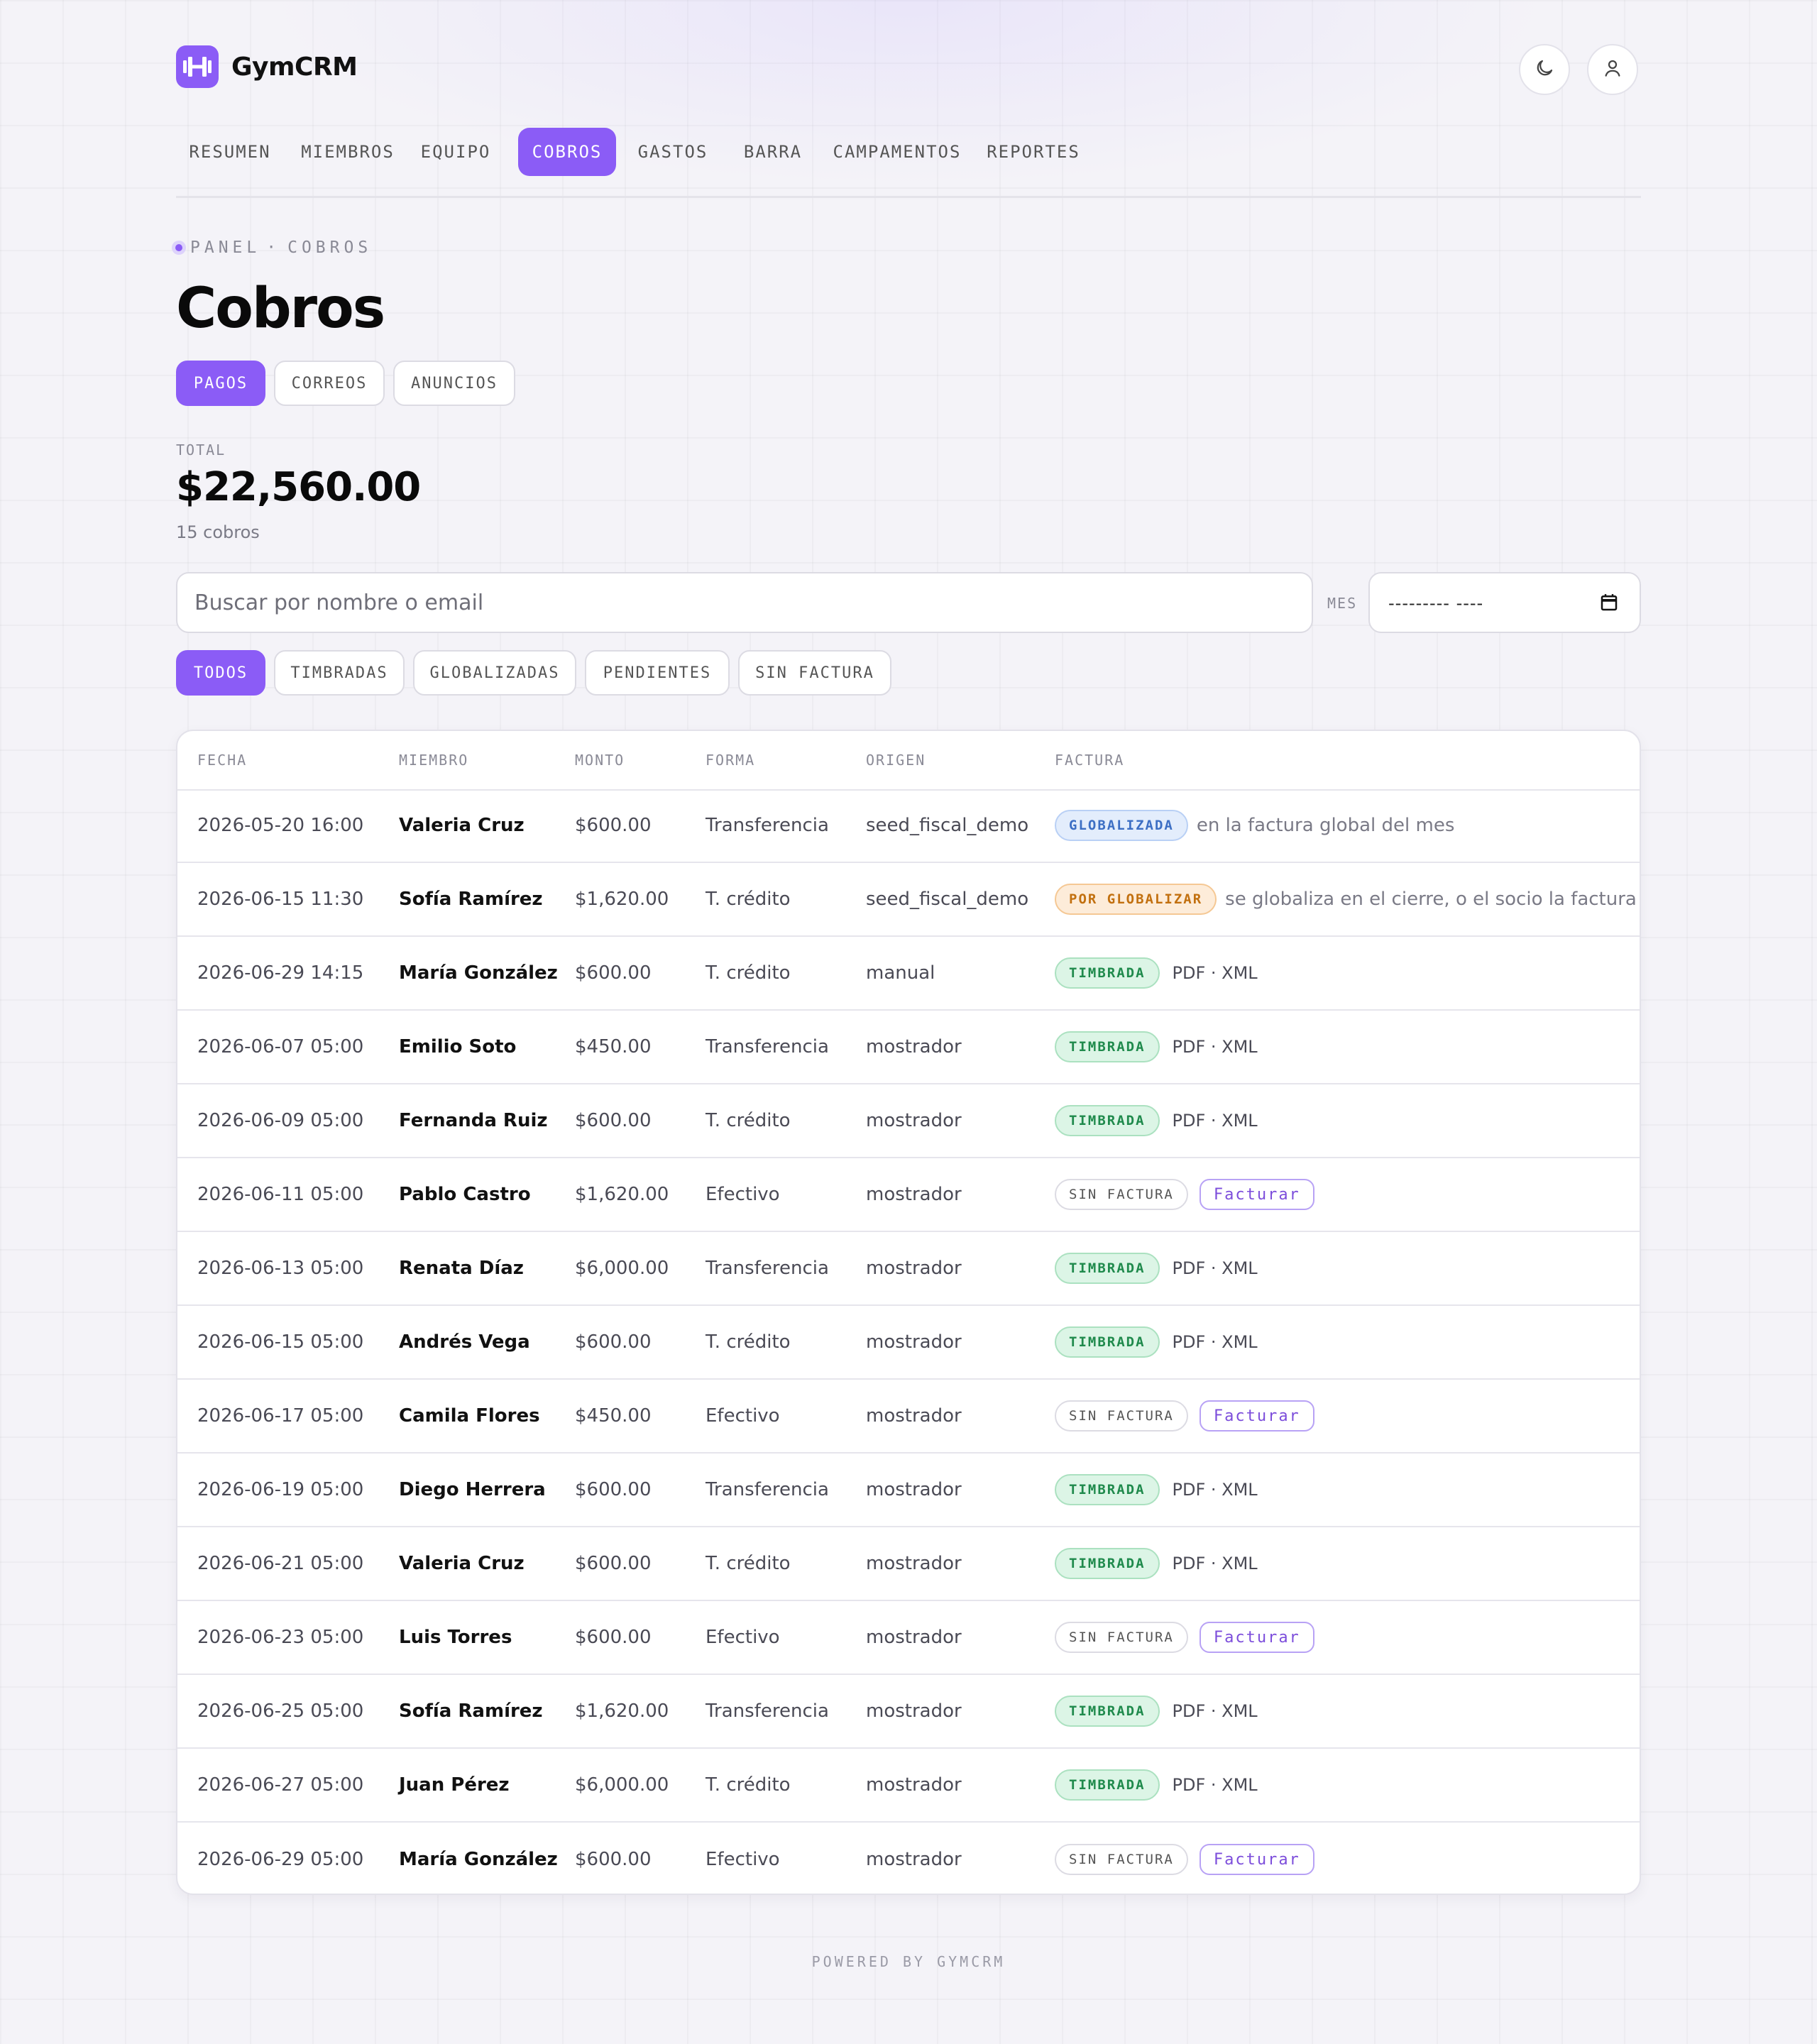 The height and width of the screenshot is (2044, 1817). I want to click on cell-forma: Efectivo, so click(743, 1416).